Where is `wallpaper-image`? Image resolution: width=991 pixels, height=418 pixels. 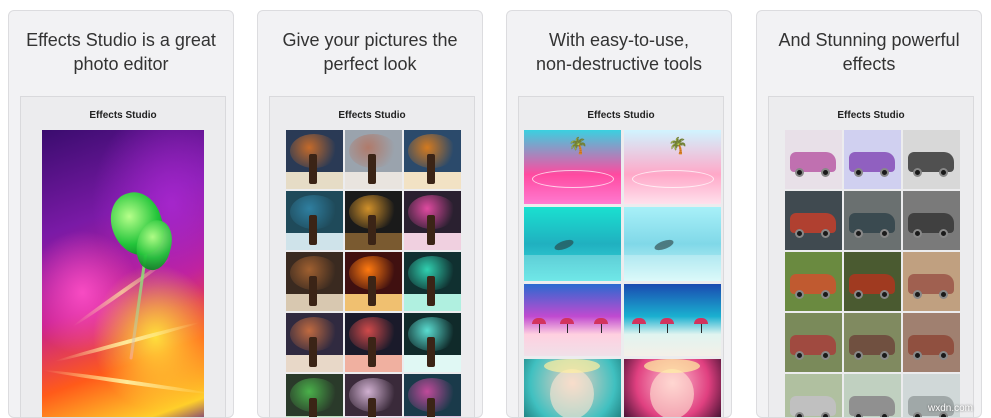 wallpaper-image is located at coordinates (127, 273).